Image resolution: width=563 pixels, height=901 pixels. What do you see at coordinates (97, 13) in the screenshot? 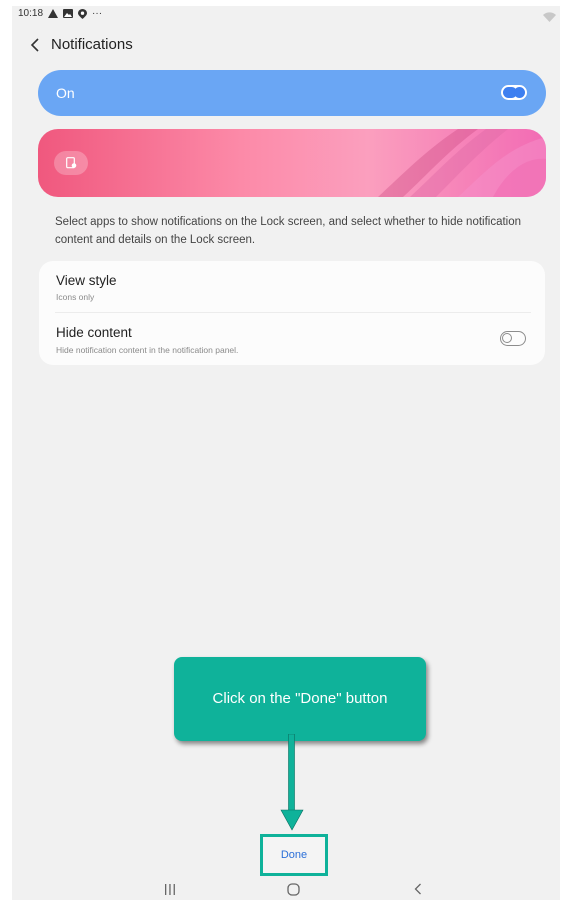
I see `more-dots-icon: ···` at bounding box center [97, 13].